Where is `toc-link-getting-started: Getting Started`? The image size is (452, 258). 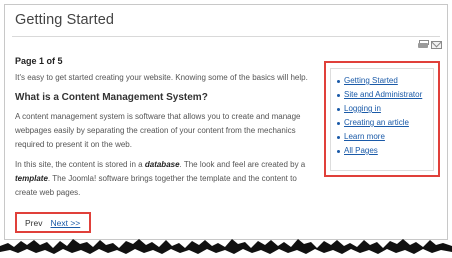 toc-link-getting-started: Getting Started is located at coordinates (384, 81).